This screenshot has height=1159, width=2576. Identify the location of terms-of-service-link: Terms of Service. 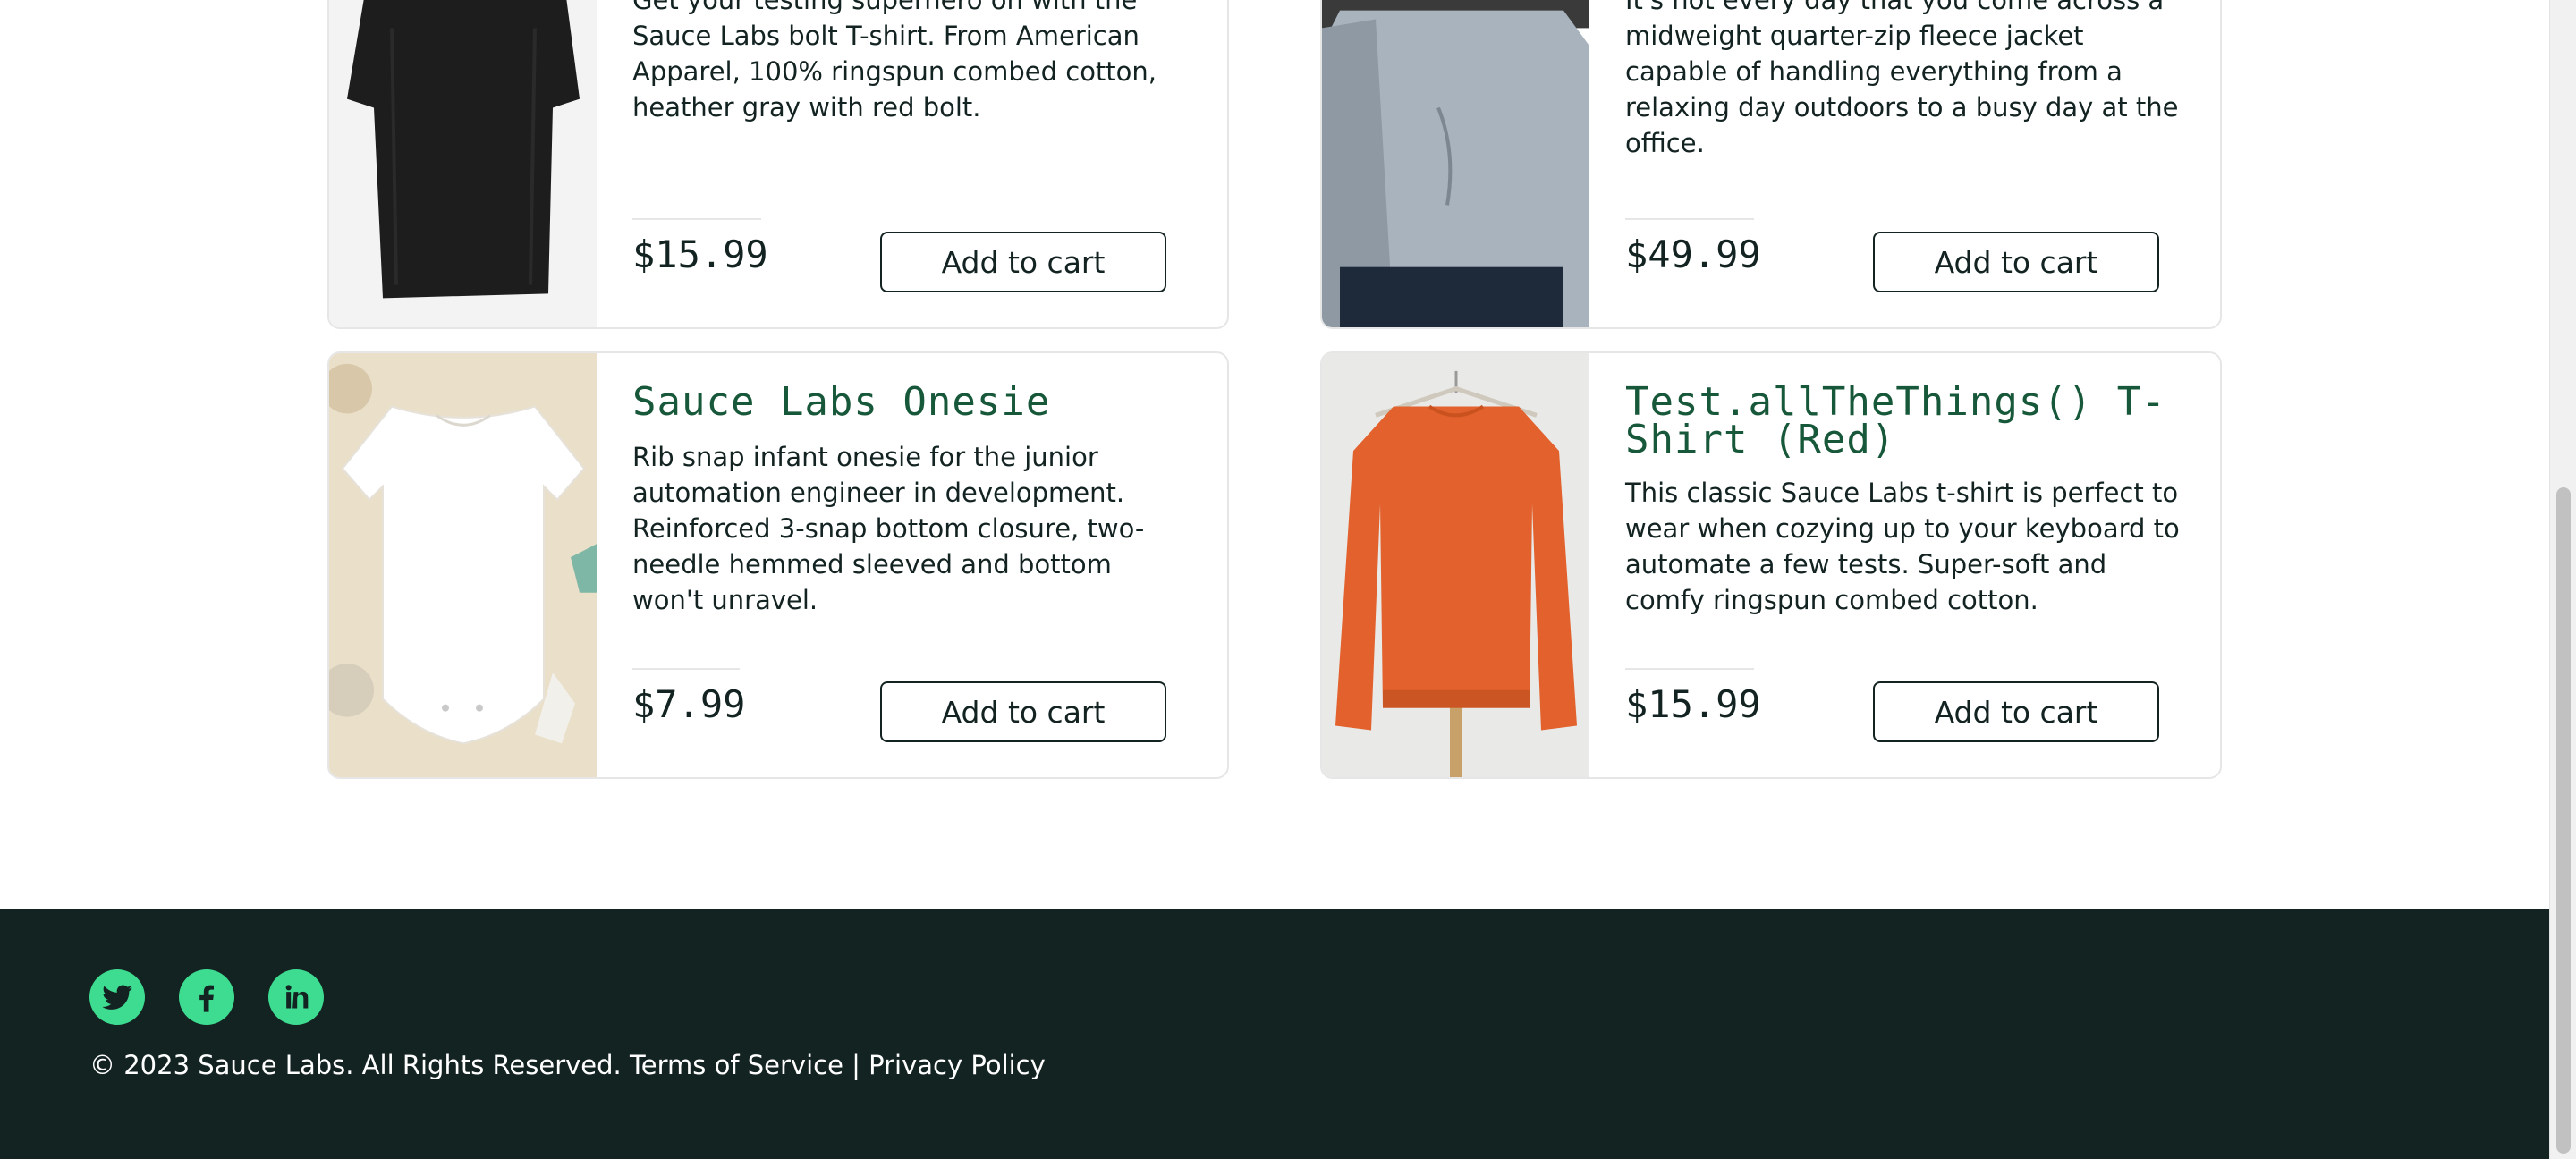
(736, 1065).